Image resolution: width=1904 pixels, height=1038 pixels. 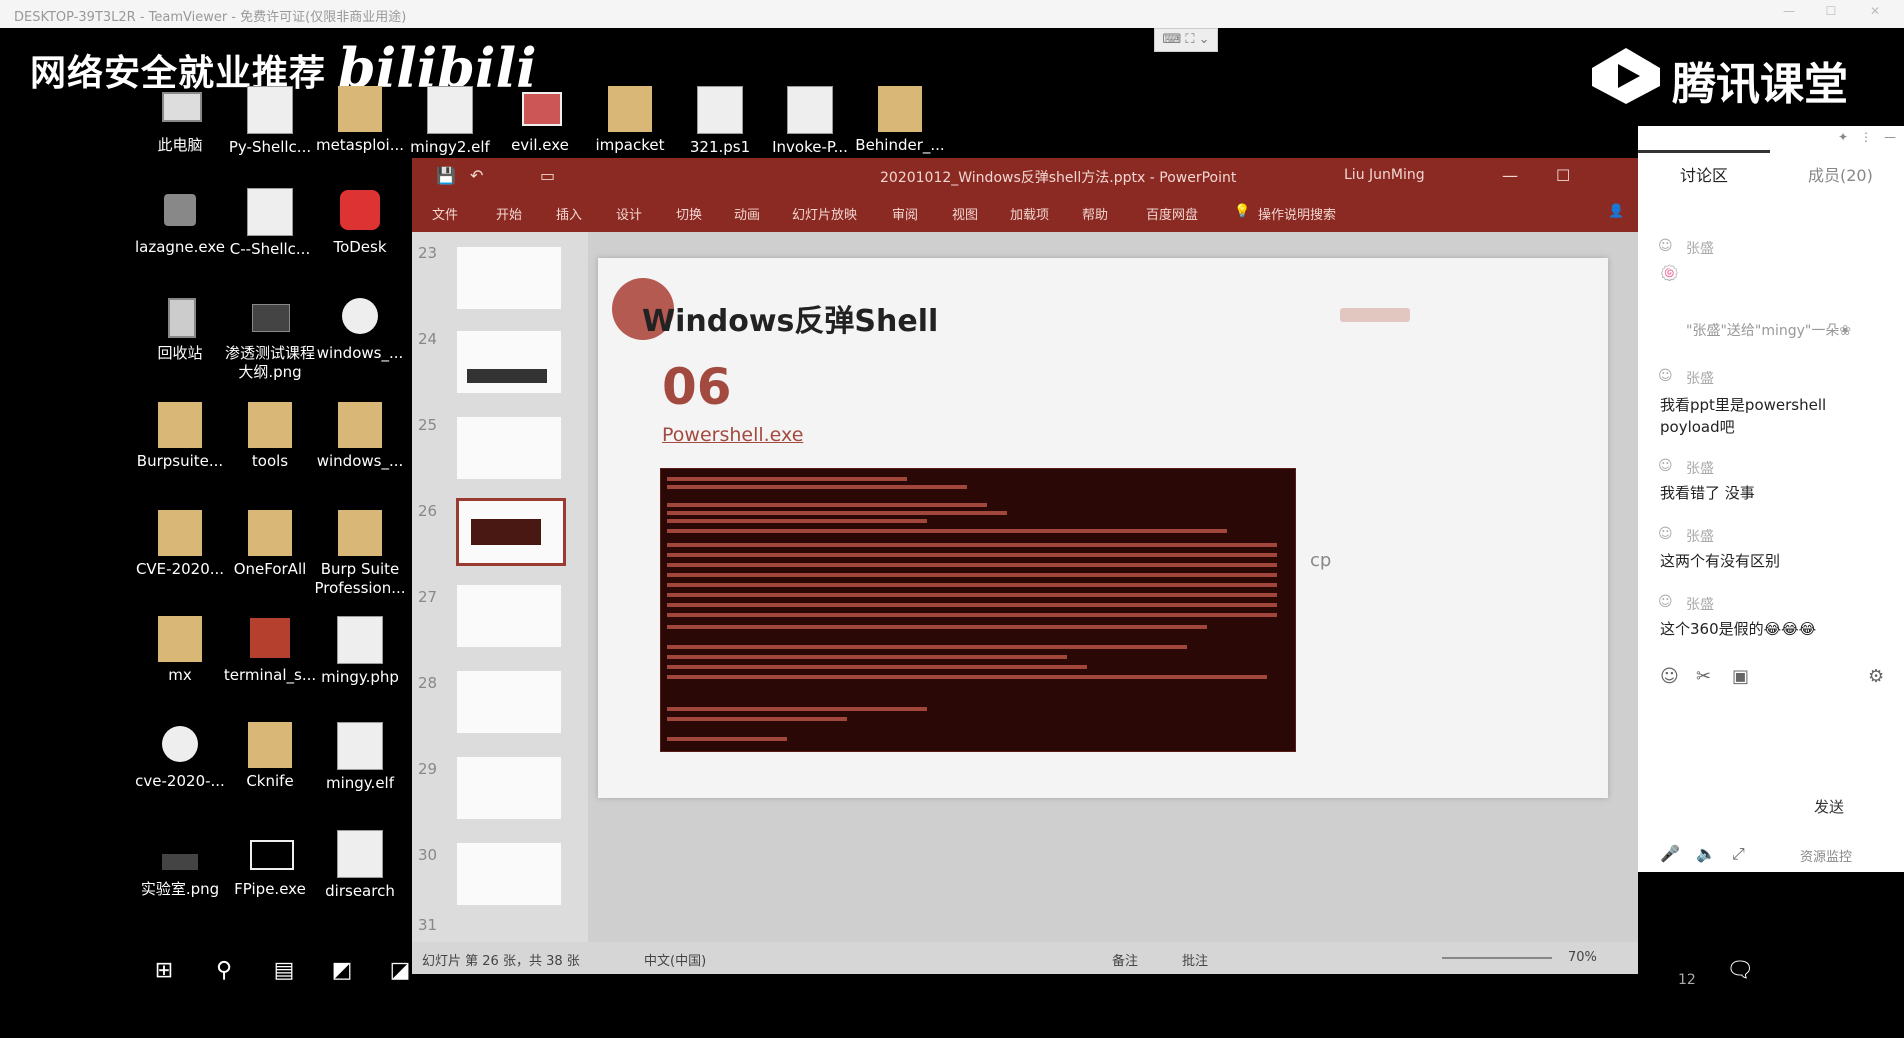 I want to click on ribbon-tab: 视图, so click(x=965, y=213).